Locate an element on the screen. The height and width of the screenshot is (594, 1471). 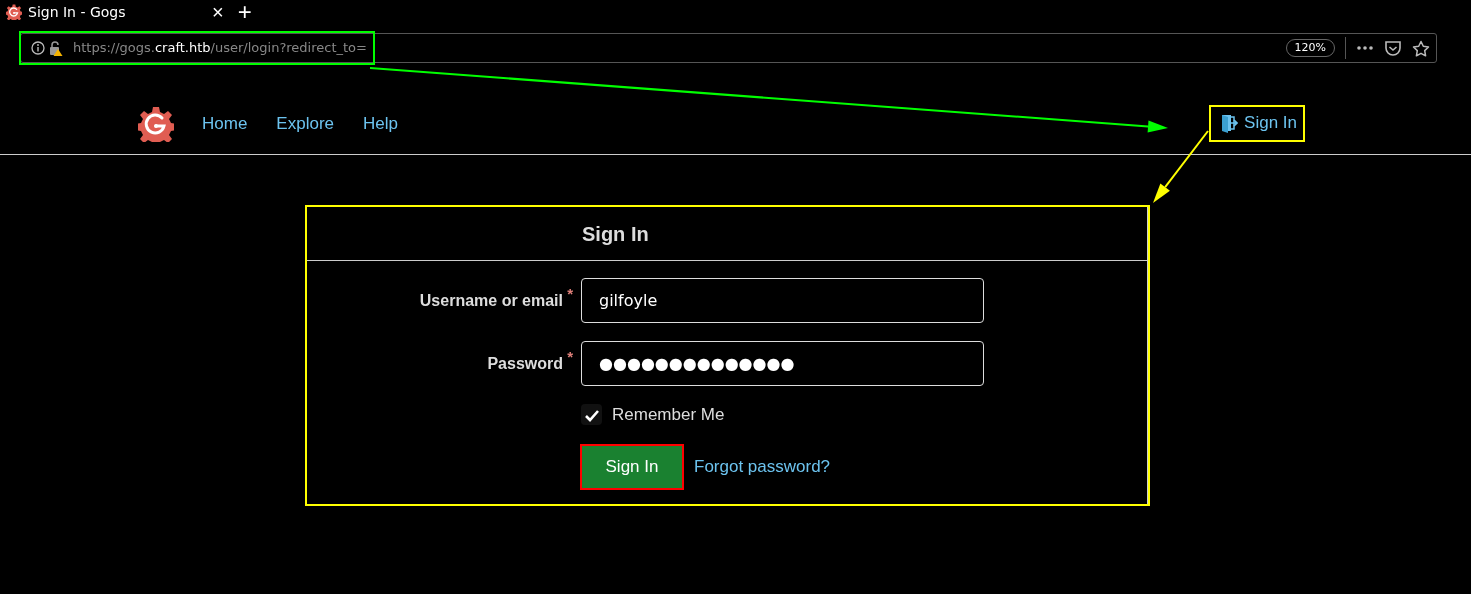
star-icon is located at coordinates (1421, 48).